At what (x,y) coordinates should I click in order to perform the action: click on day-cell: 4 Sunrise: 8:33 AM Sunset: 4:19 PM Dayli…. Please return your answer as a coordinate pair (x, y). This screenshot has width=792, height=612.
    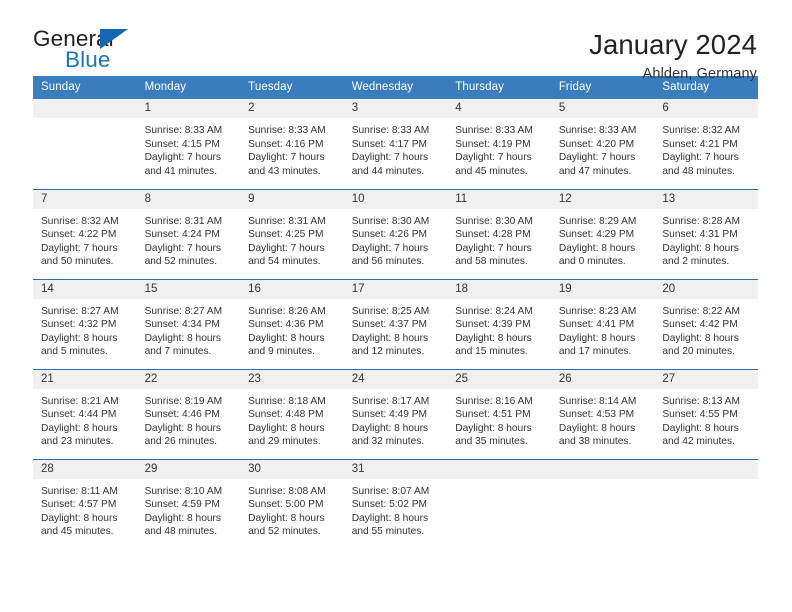
    Looking at the image, I should click on (499, 144).